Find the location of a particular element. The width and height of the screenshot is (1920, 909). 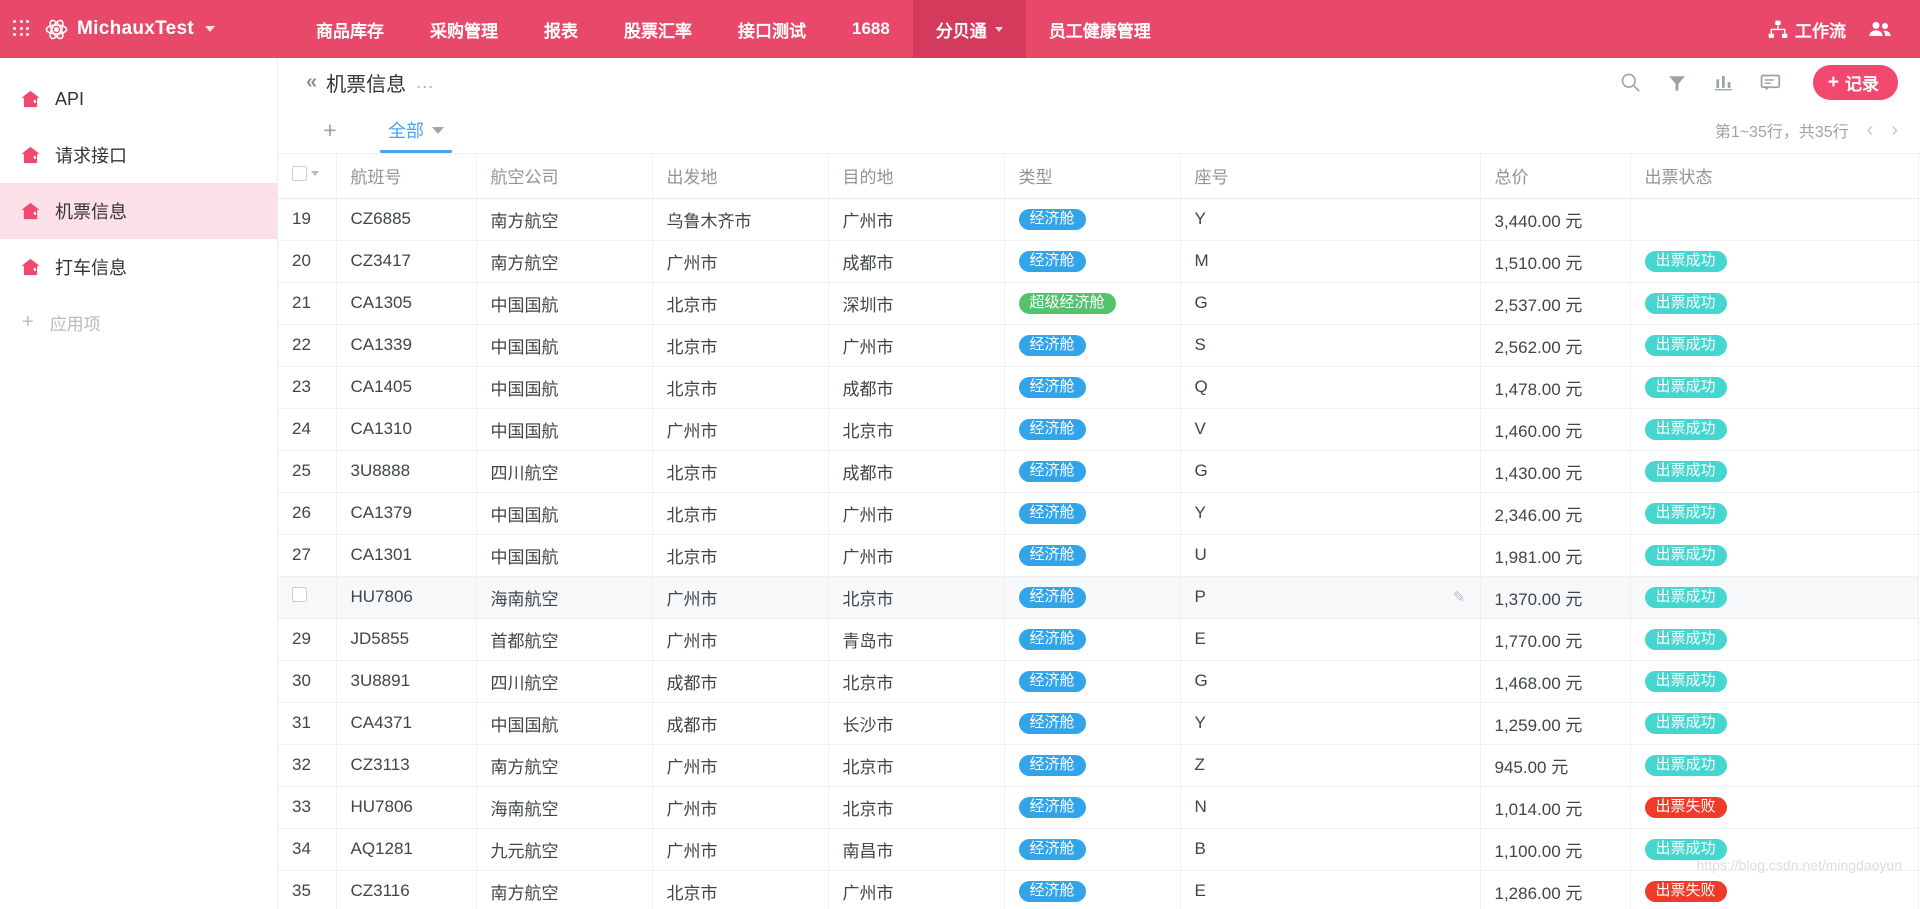

table-row: 34 AQ1281 九元航空 广州市 南昌市 经济舱 B 1,100.00 元出票成功 is located at coordinates (1098, 849).